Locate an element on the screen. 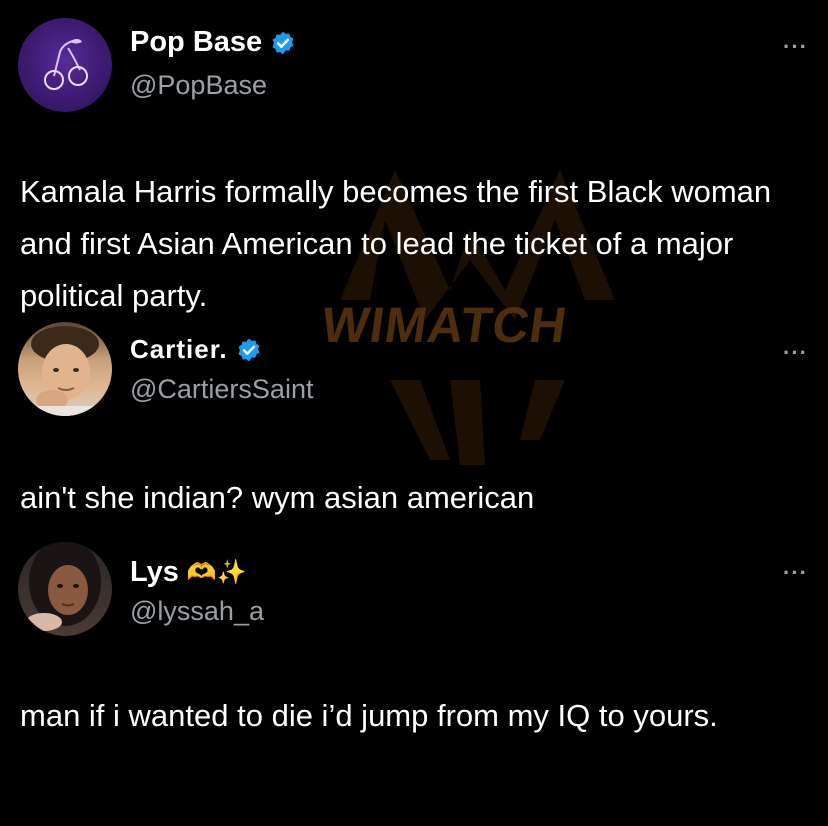  display-name: Cartier. is located at coordinates (179, 349).